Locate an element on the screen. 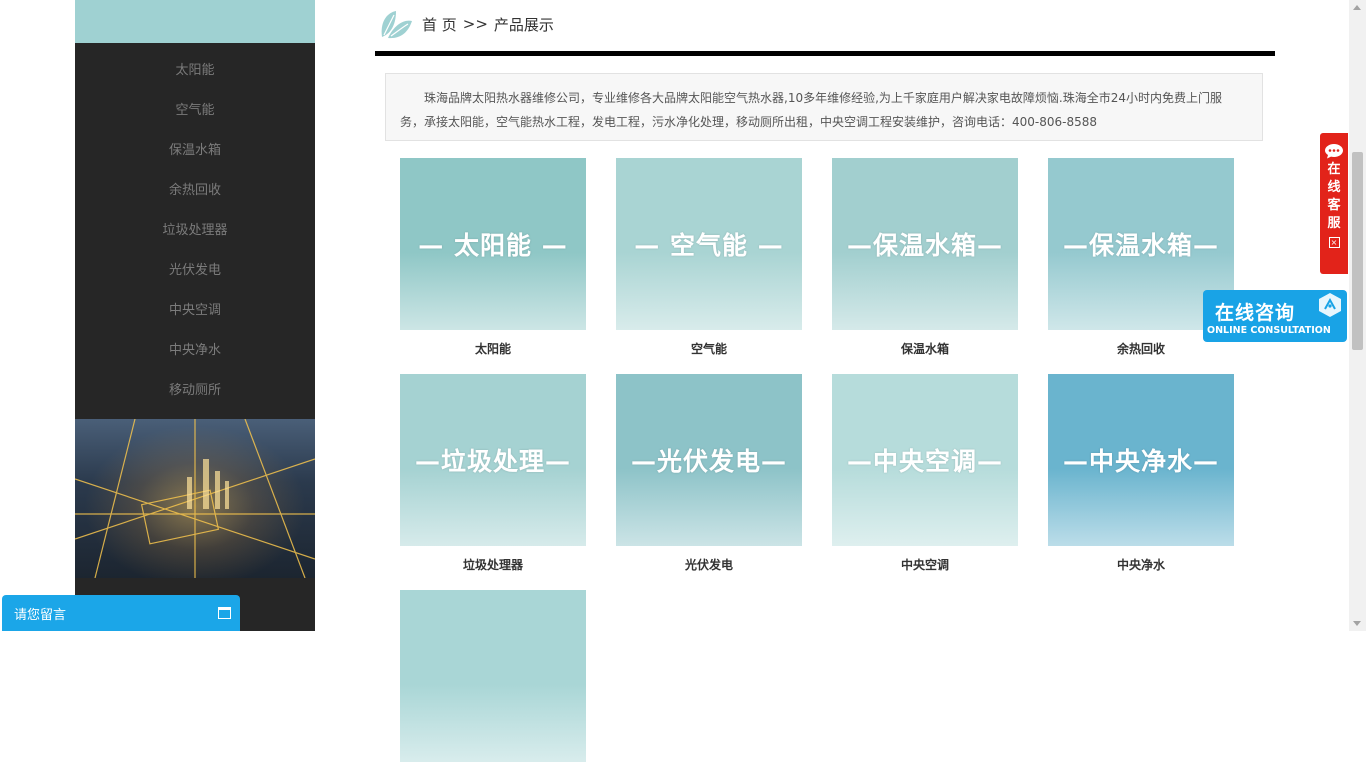 This screenshot has width=1366, height=762. product-caption: 保温水箱 is located at coordinates (925, 348).